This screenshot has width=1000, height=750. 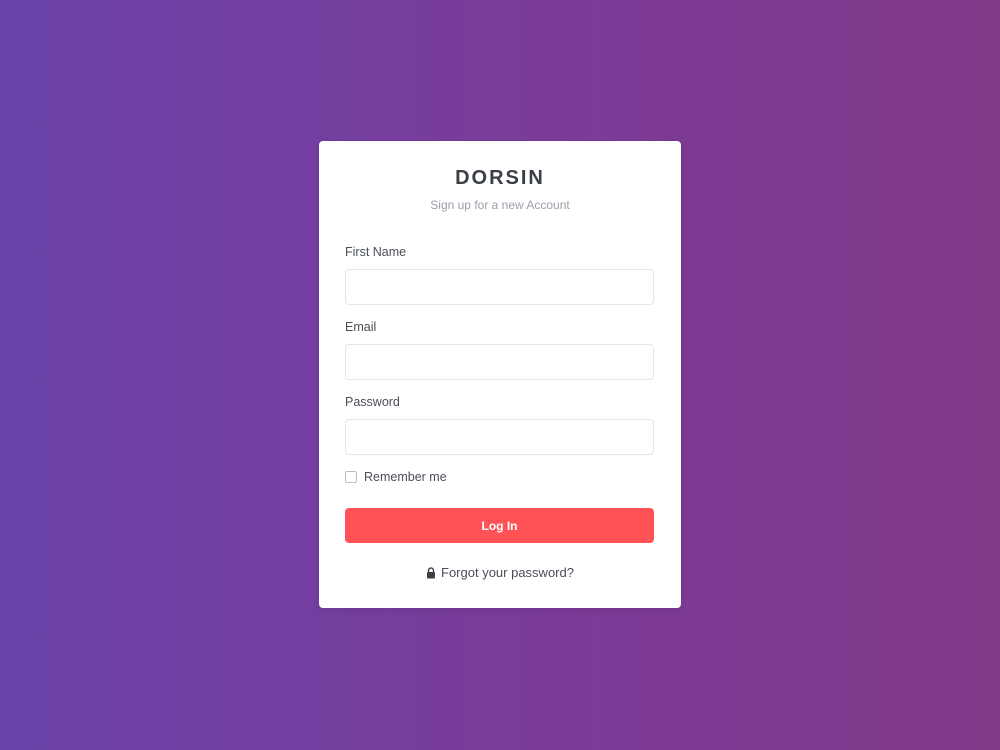 I want to click on forgot-password-label: Forgot your password?, so click(x=507, y=572).